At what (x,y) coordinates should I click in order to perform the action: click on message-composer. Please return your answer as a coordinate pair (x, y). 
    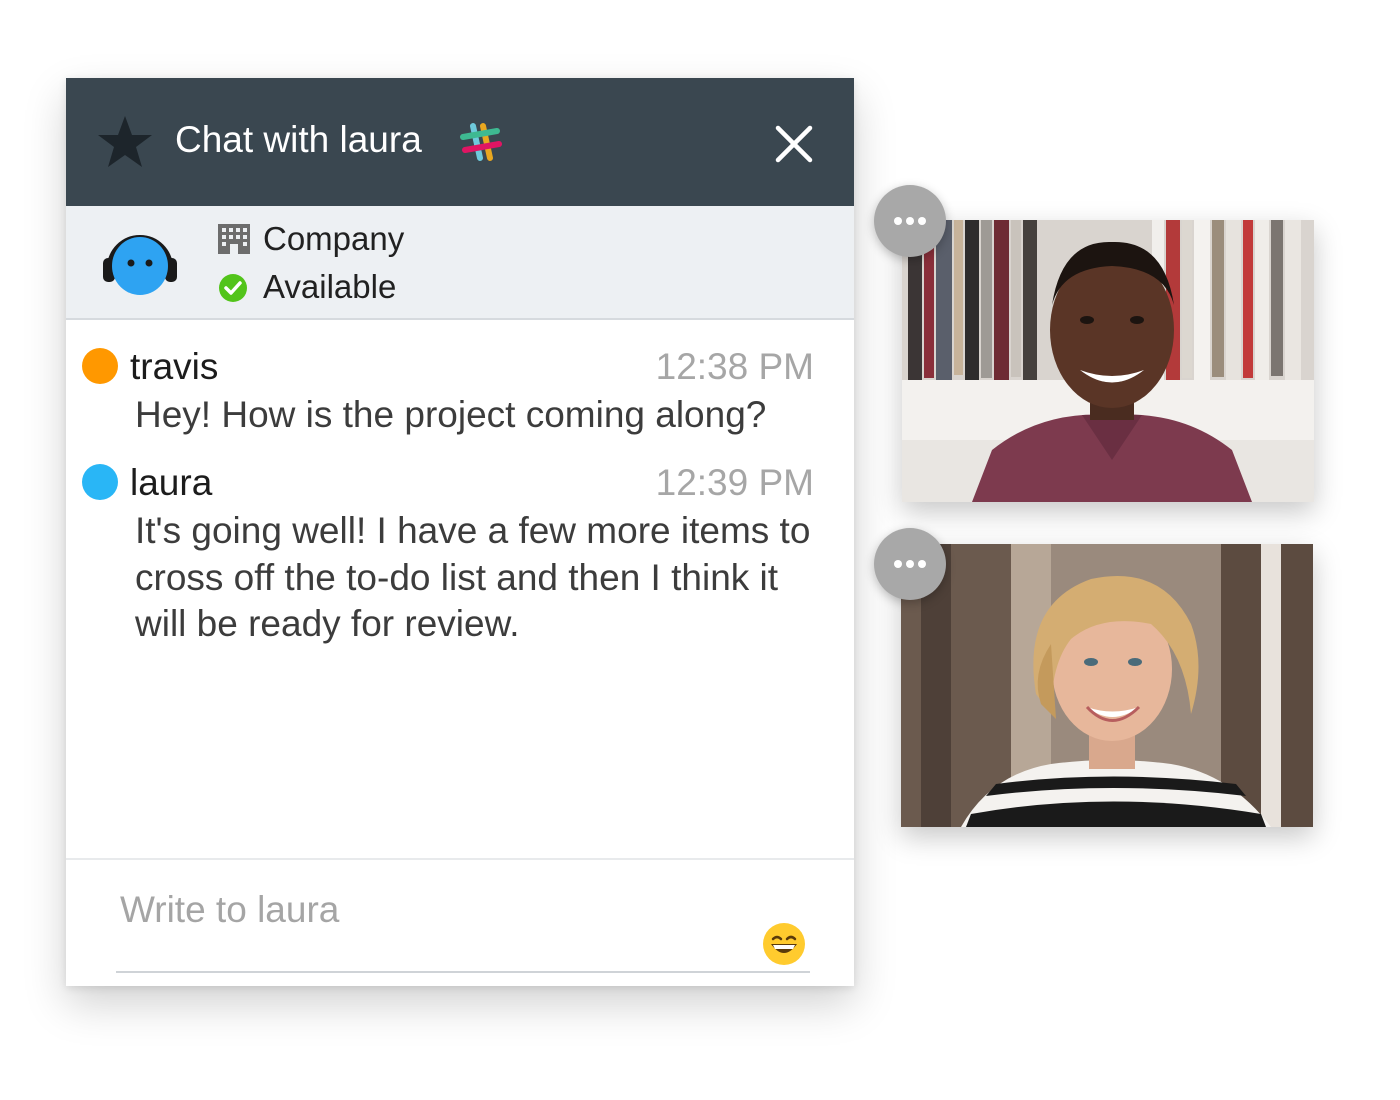
    Looking at the image, I should click on (460, 923).